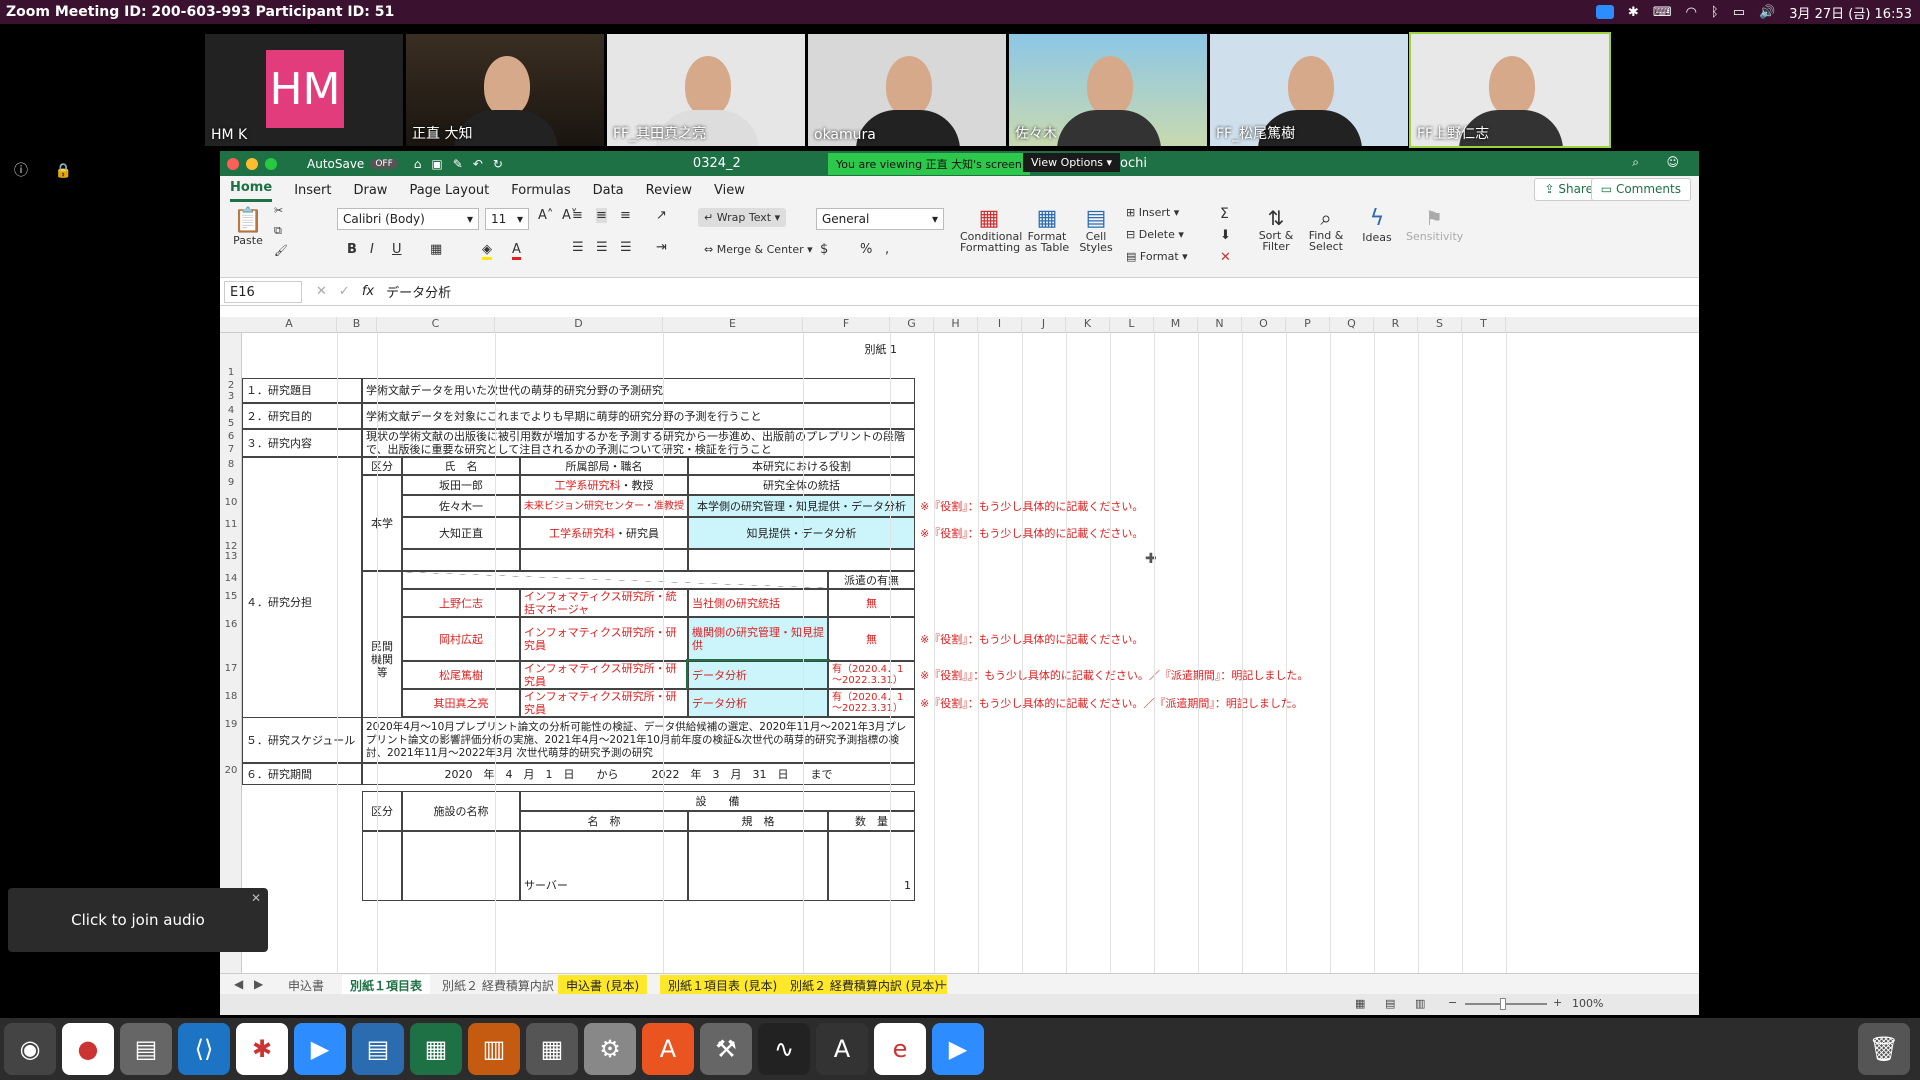 This screenshot has height=1080, width=1920. I want to click on sheet-nav-next-icon: ▶, so click(258, 984).